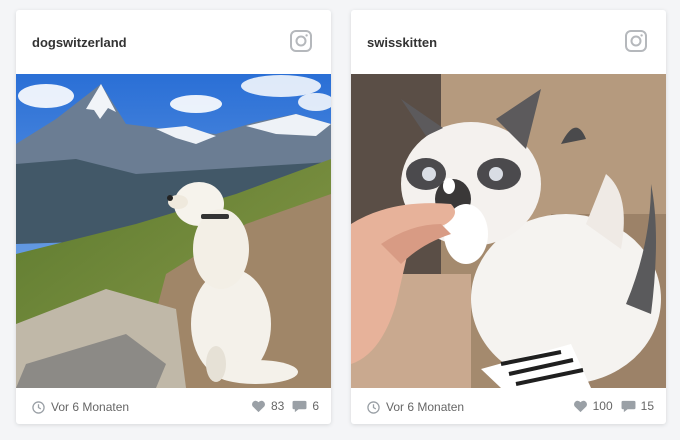 This screenshot has width=680, height=440. I want to click on comments-count: 6, so click(315, 406).